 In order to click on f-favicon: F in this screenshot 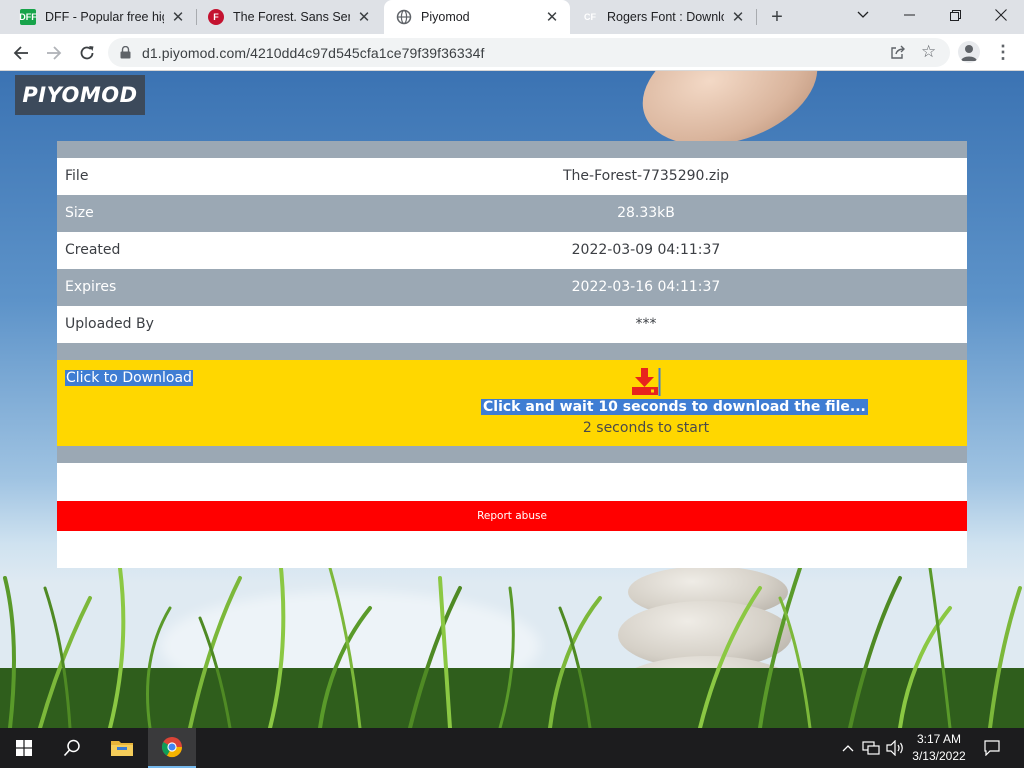, I will do `click(216, 17)`.